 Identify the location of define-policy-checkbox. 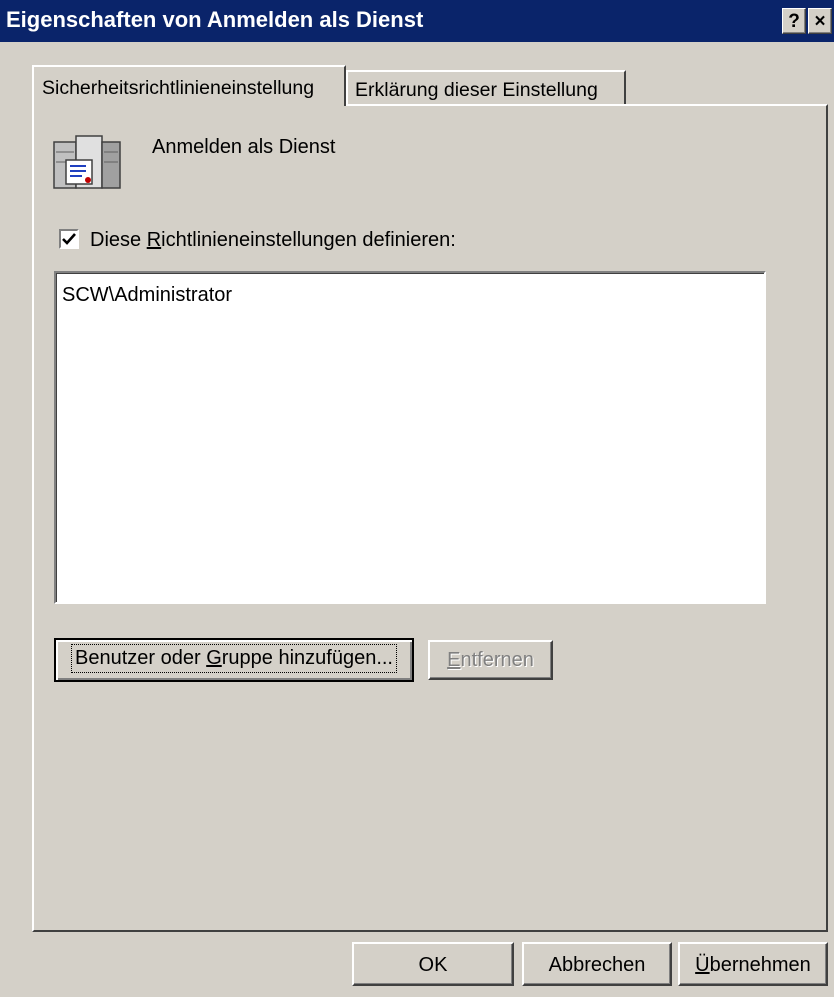
(69, 239).